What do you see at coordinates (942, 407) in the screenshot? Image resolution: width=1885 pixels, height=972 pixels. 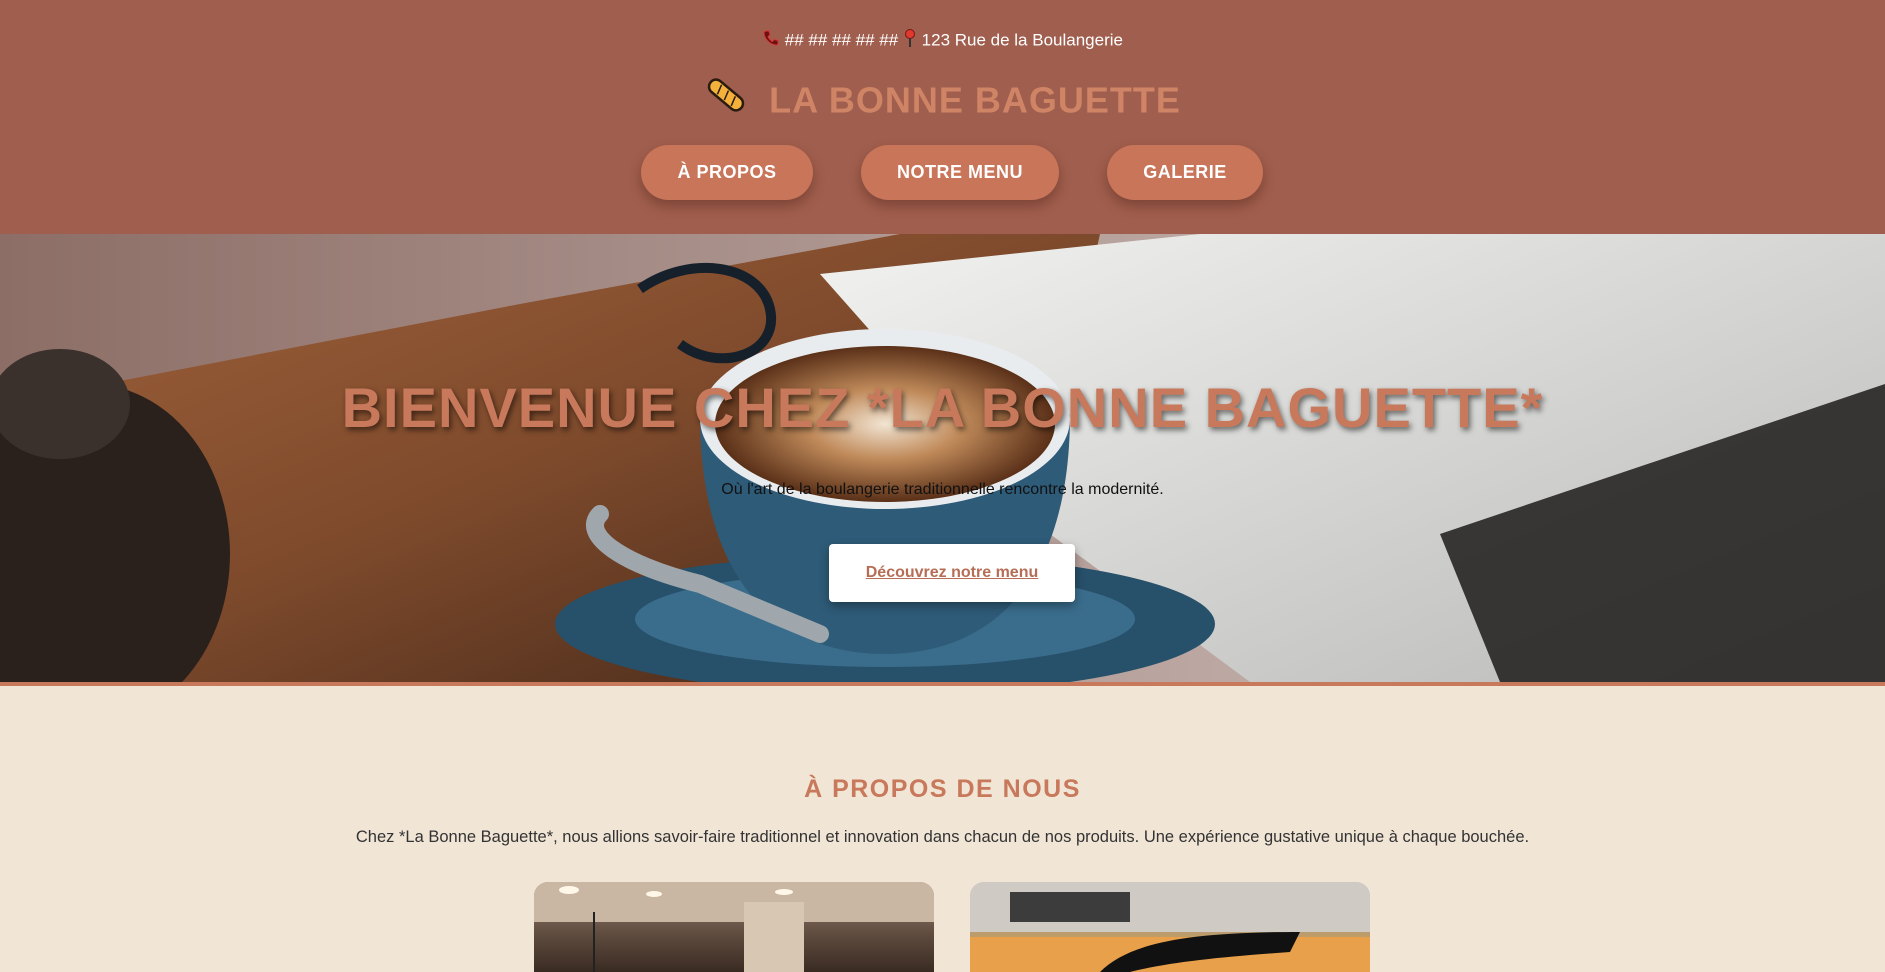 I see `hero-title: BIENVENUE CHEZ *LA BONNE BAGUETTE*` at bounding box center [942, 407].